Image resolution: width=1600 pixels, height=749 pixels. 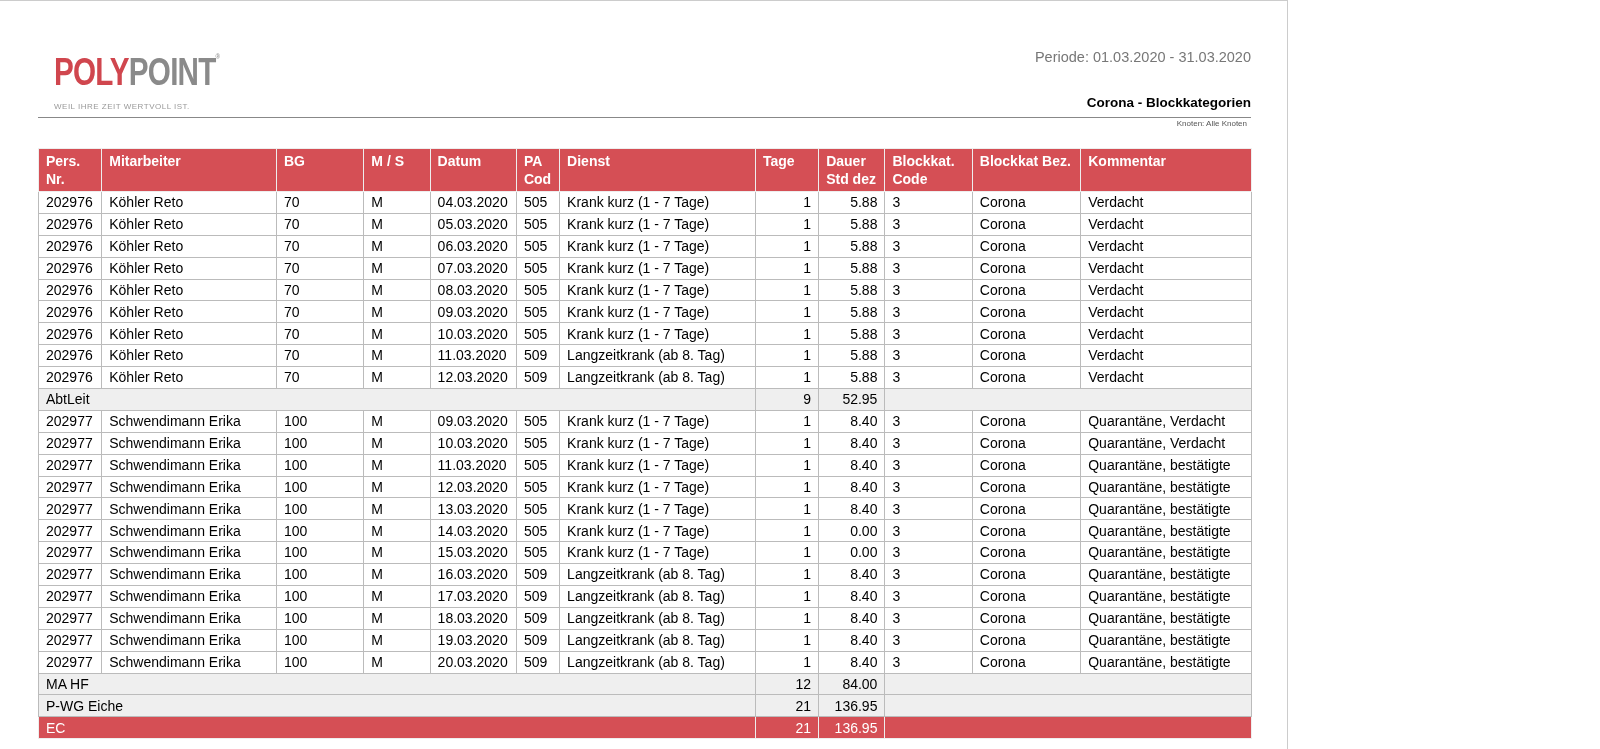 What do you see at coordinates (473, 377) in the screenshot?
I see `table-cell: 12.03.2020` at bounding box center [473, 377].